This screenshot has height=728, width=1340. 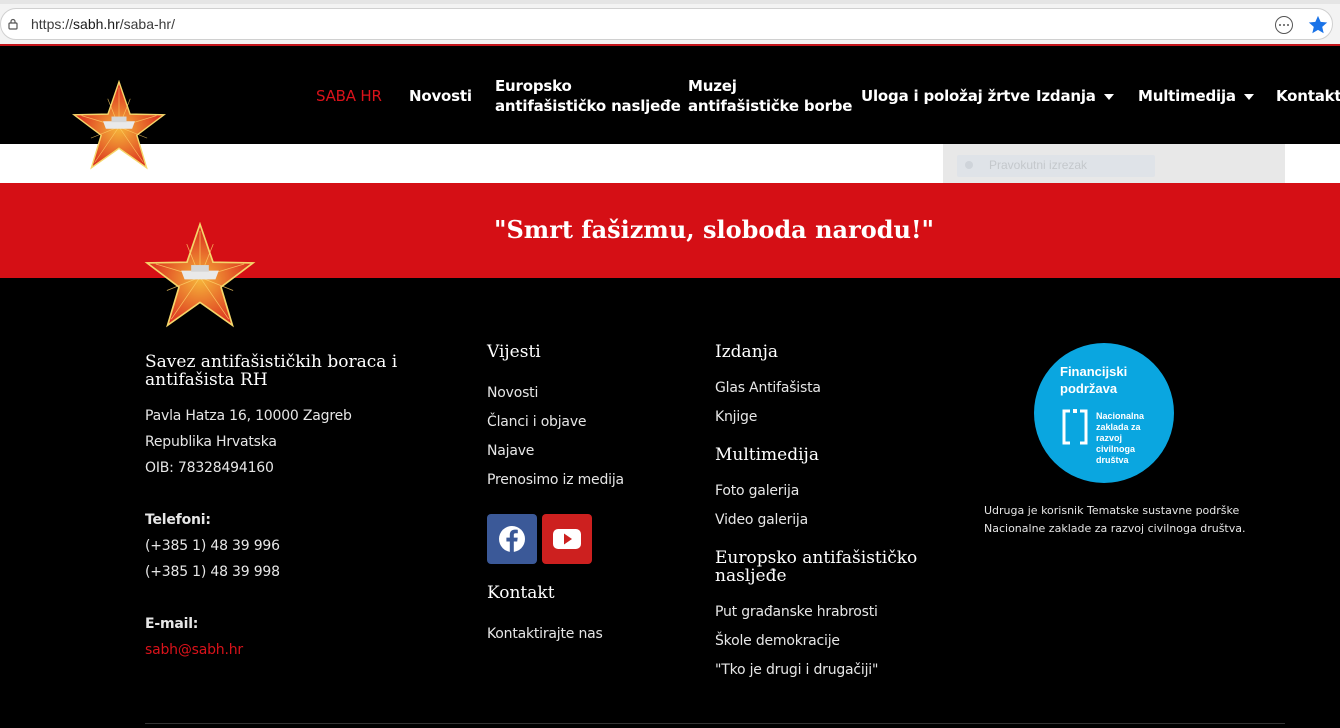 What do you see at coordinates (510, 451) in the screenshot?
I see `footer-link-najave: Najave` at bounding box center [510, 451].